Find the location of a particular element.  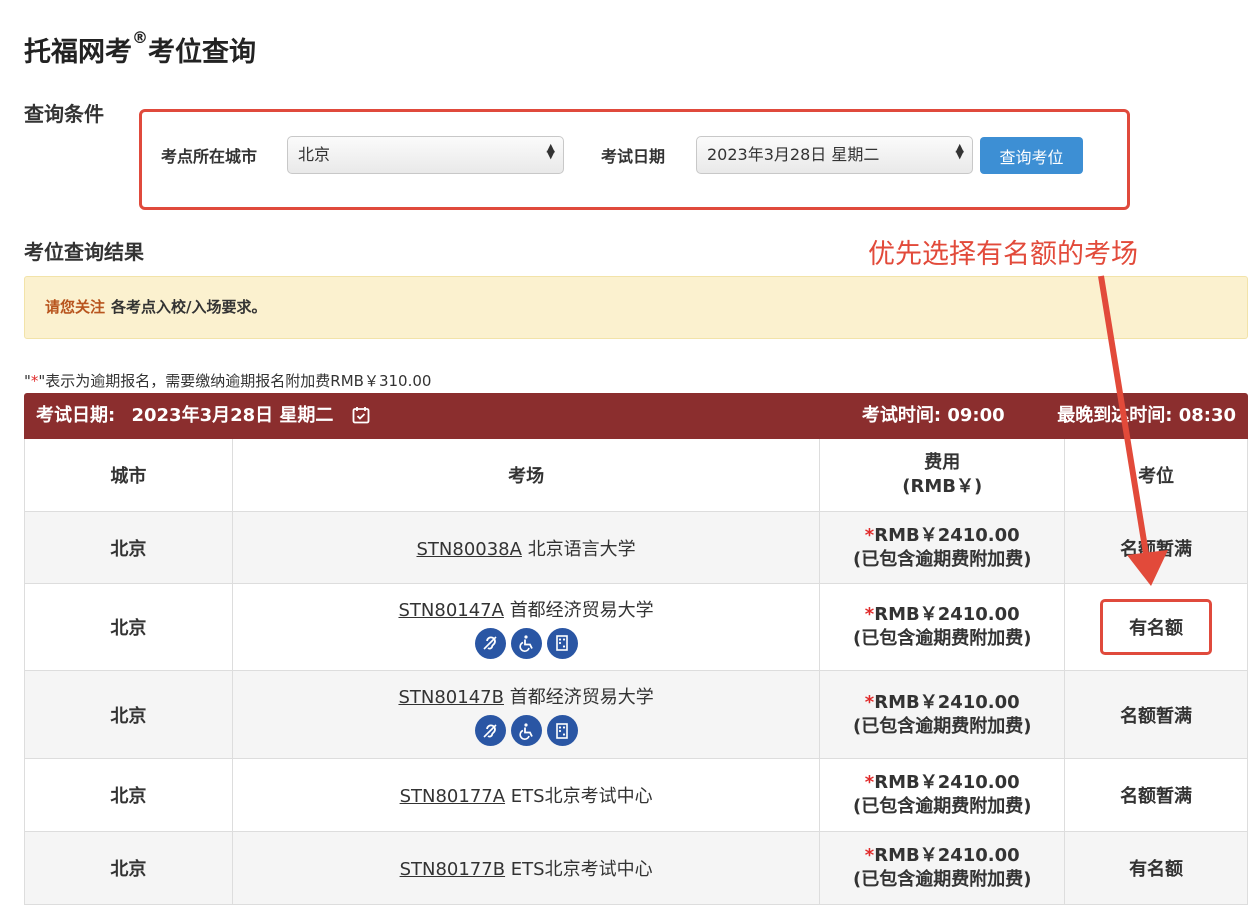

notice-strong: 请您关注 is located at coordinates (75, 307).